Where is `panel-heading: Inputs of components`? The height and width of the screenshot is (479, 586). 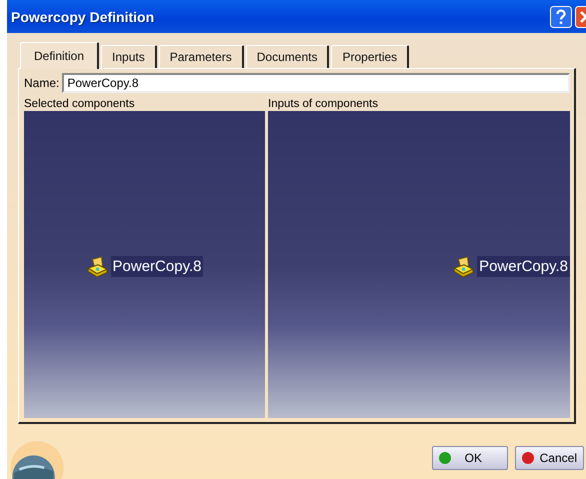
panel-heading: Inputs of components is located at coordinates (323, 104).